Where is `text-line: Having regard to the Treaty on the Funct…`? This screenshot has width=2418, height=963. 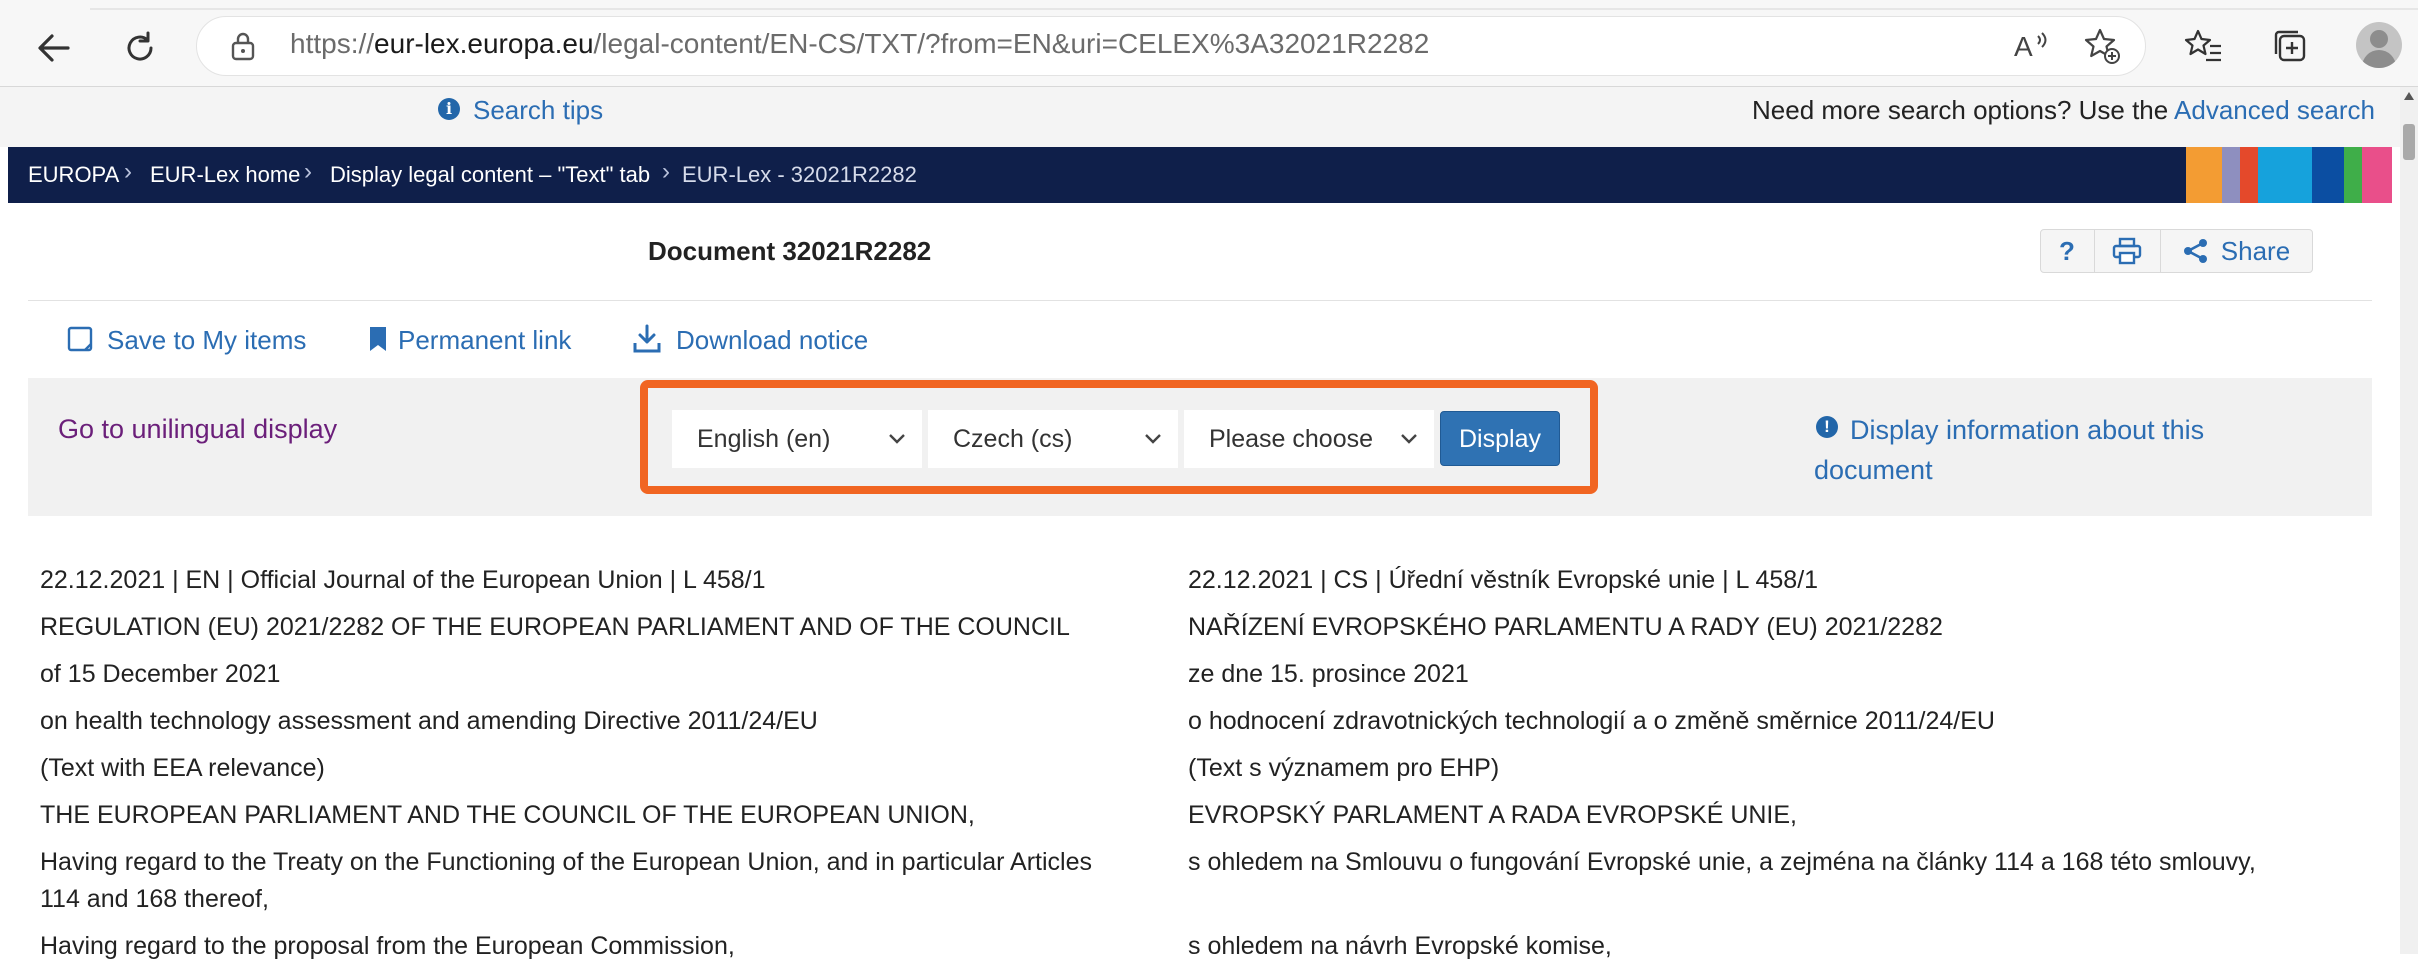
text-line: Having regard to the Treaty on the Funct… is located at coordinates (566, 862).